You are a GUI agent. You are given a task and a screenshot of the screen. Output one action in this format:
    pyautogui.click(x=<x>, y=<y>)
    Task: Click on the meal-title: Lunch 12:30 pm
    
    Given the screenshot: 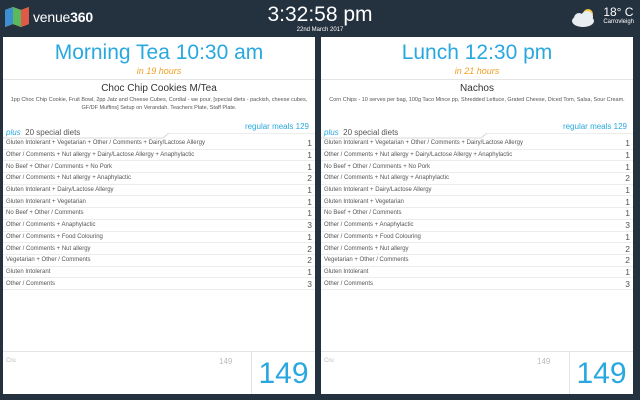 What is the action you would take?
    pyautogui.click(x=477, y=52)
    